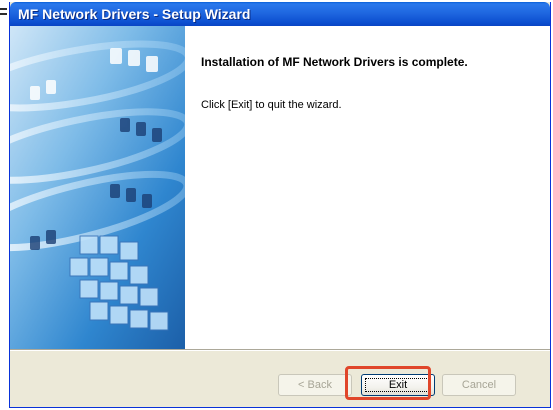 The height and width of the screenshot is (410, 553). I want to click on window-title: MF Network Drivers - Setup Wizard, so click(134, 14).